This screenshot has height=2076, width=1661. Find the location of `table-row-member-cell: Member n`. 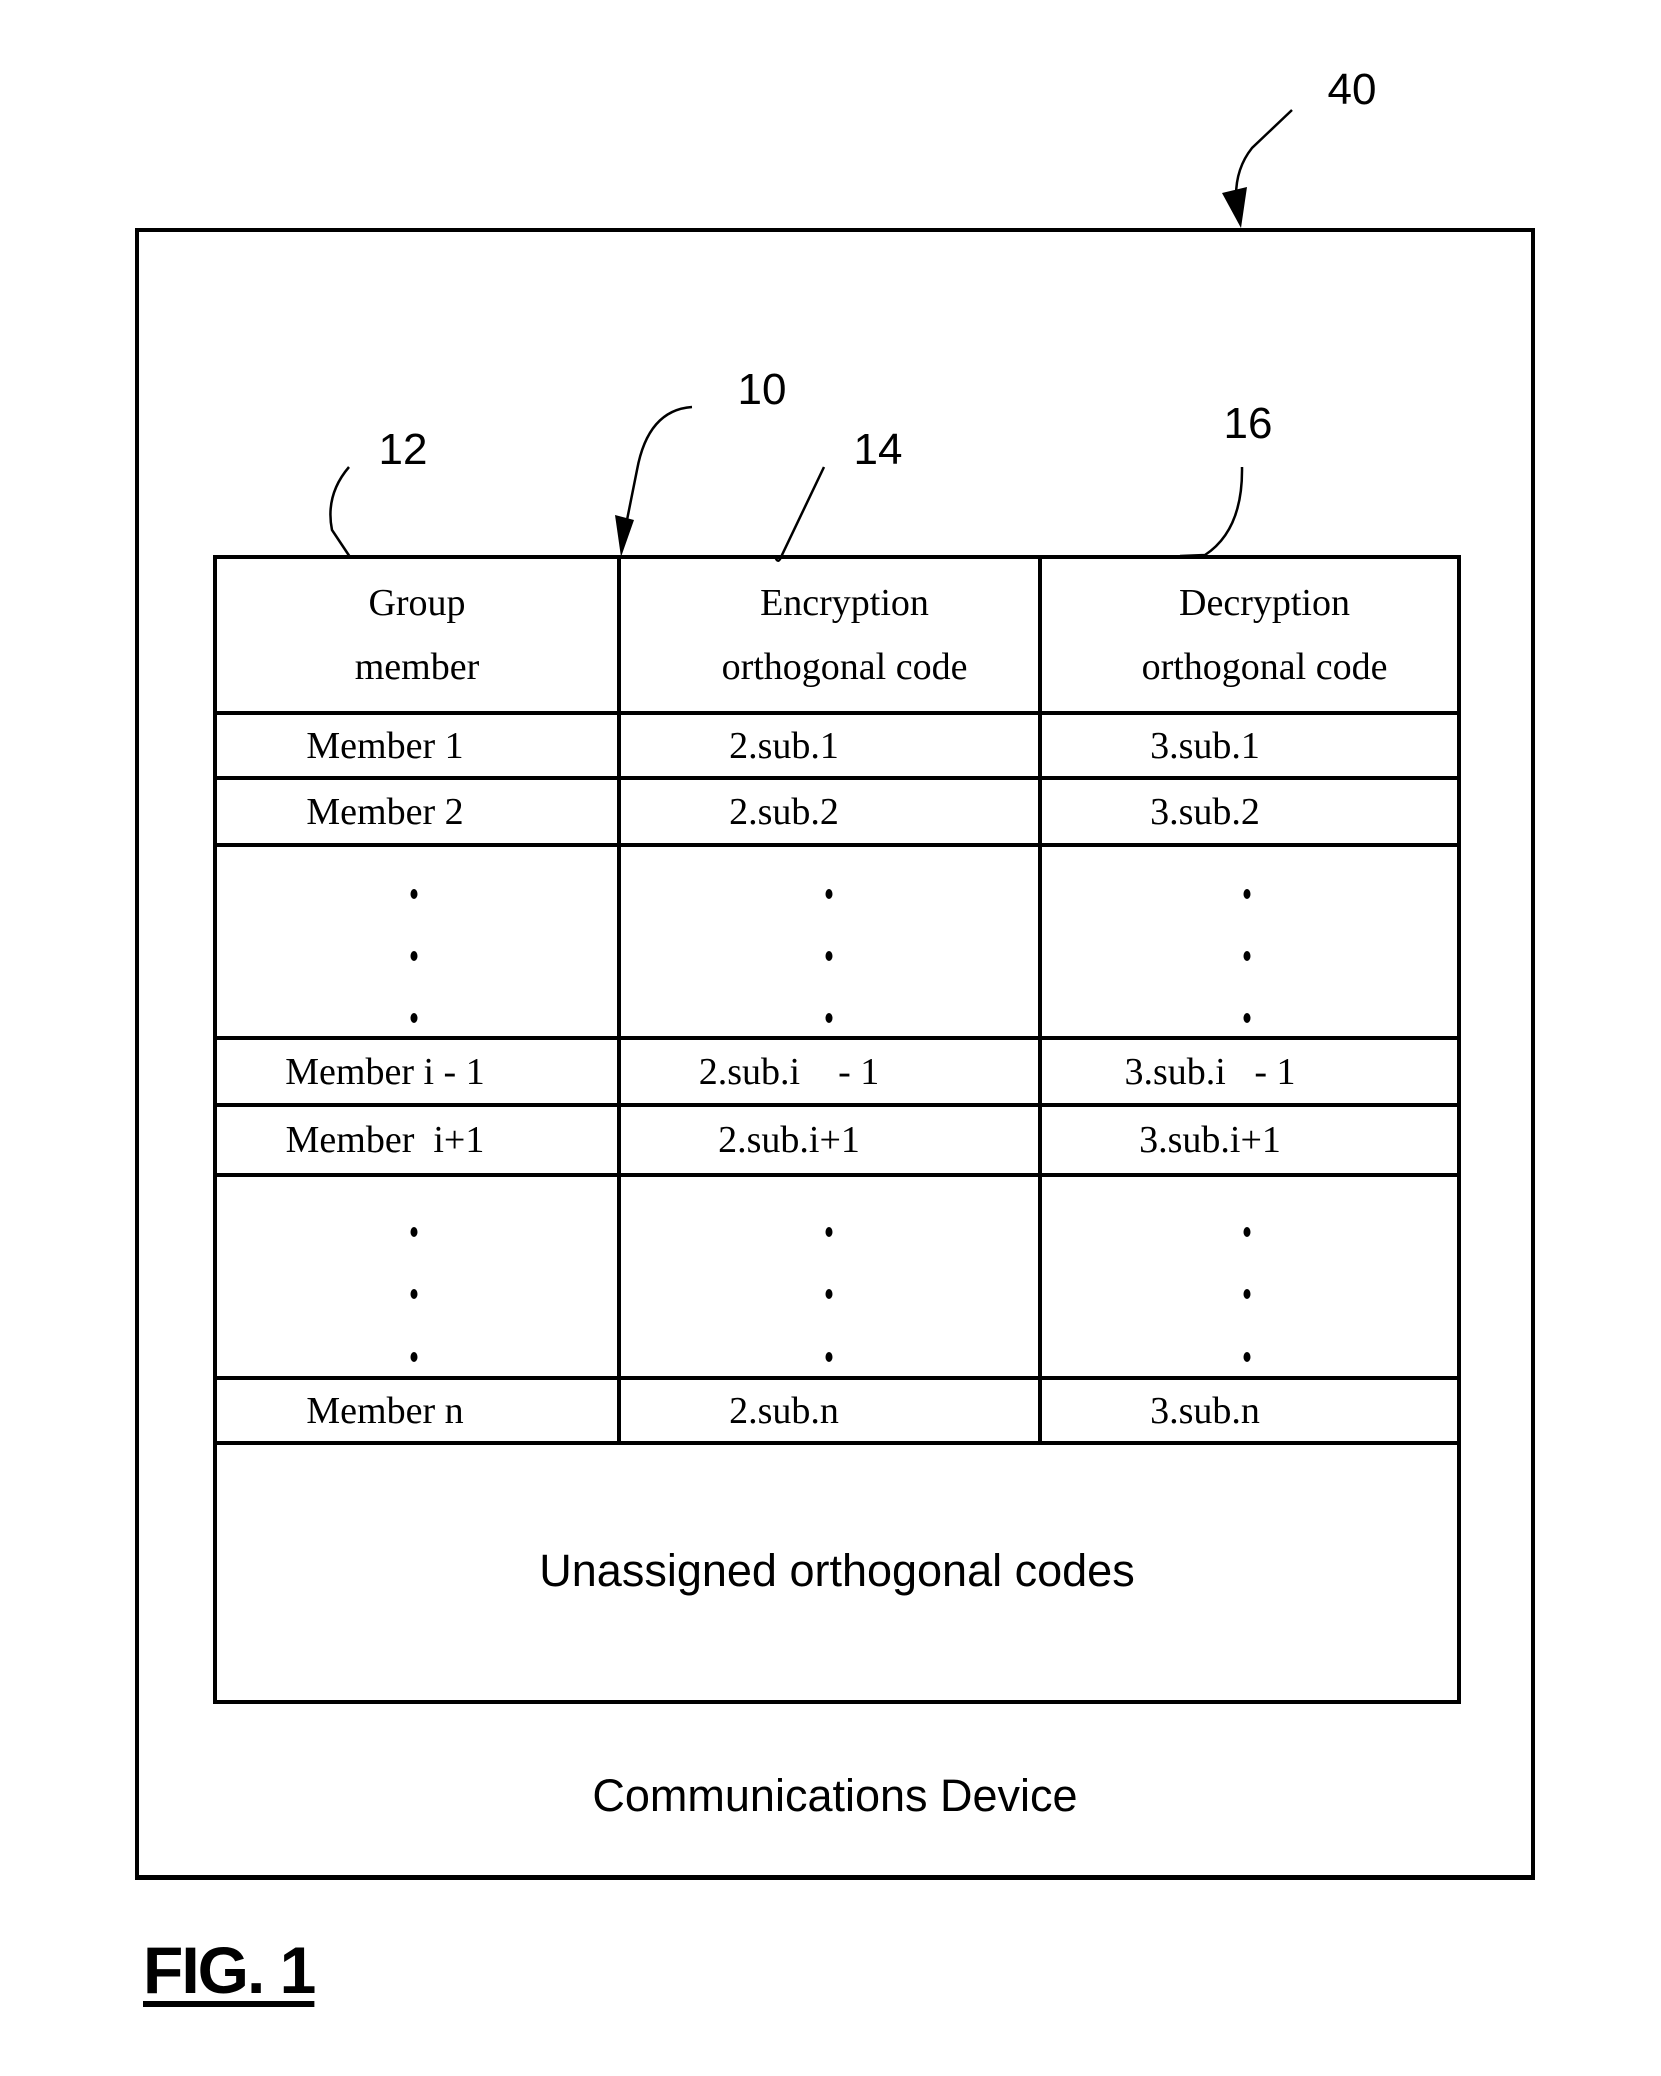

table-row-member-cell: Member n is located at coordinates (385, 1410).